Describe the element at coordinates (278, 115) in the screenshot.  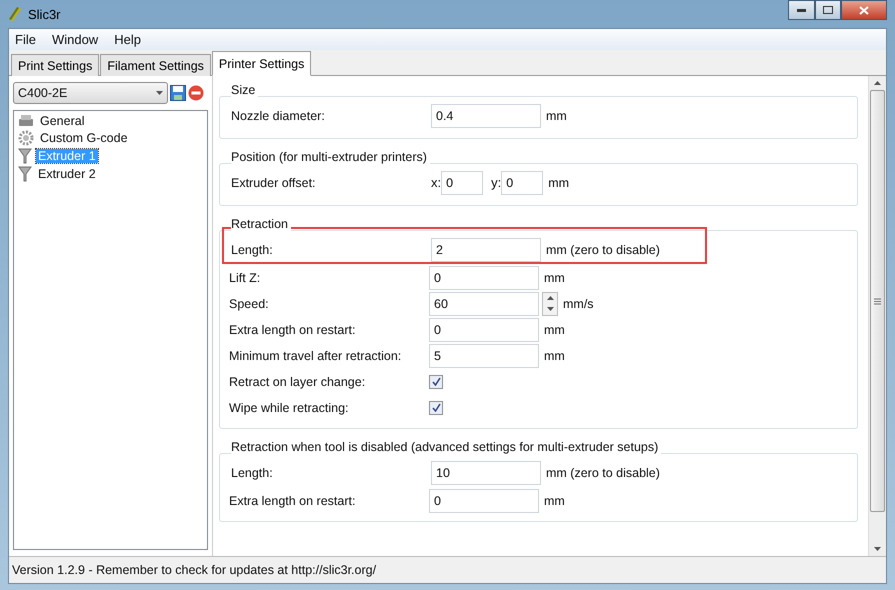
I see `field-label: Nozzle diameter:` at that location.